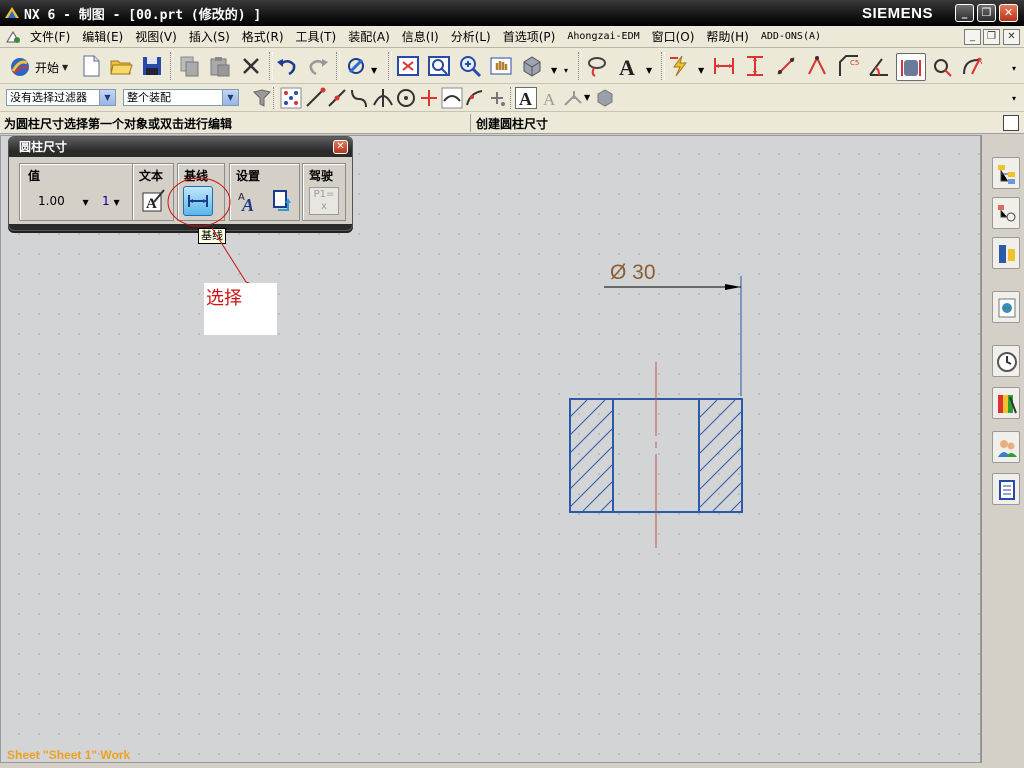 Image resolution: width=1024 pixels, height=768 pixels. What do you see at coordinates (1011, 123) in the screenshot?
I see `cue-line-options-icon` at bounding box center [1011, 123].